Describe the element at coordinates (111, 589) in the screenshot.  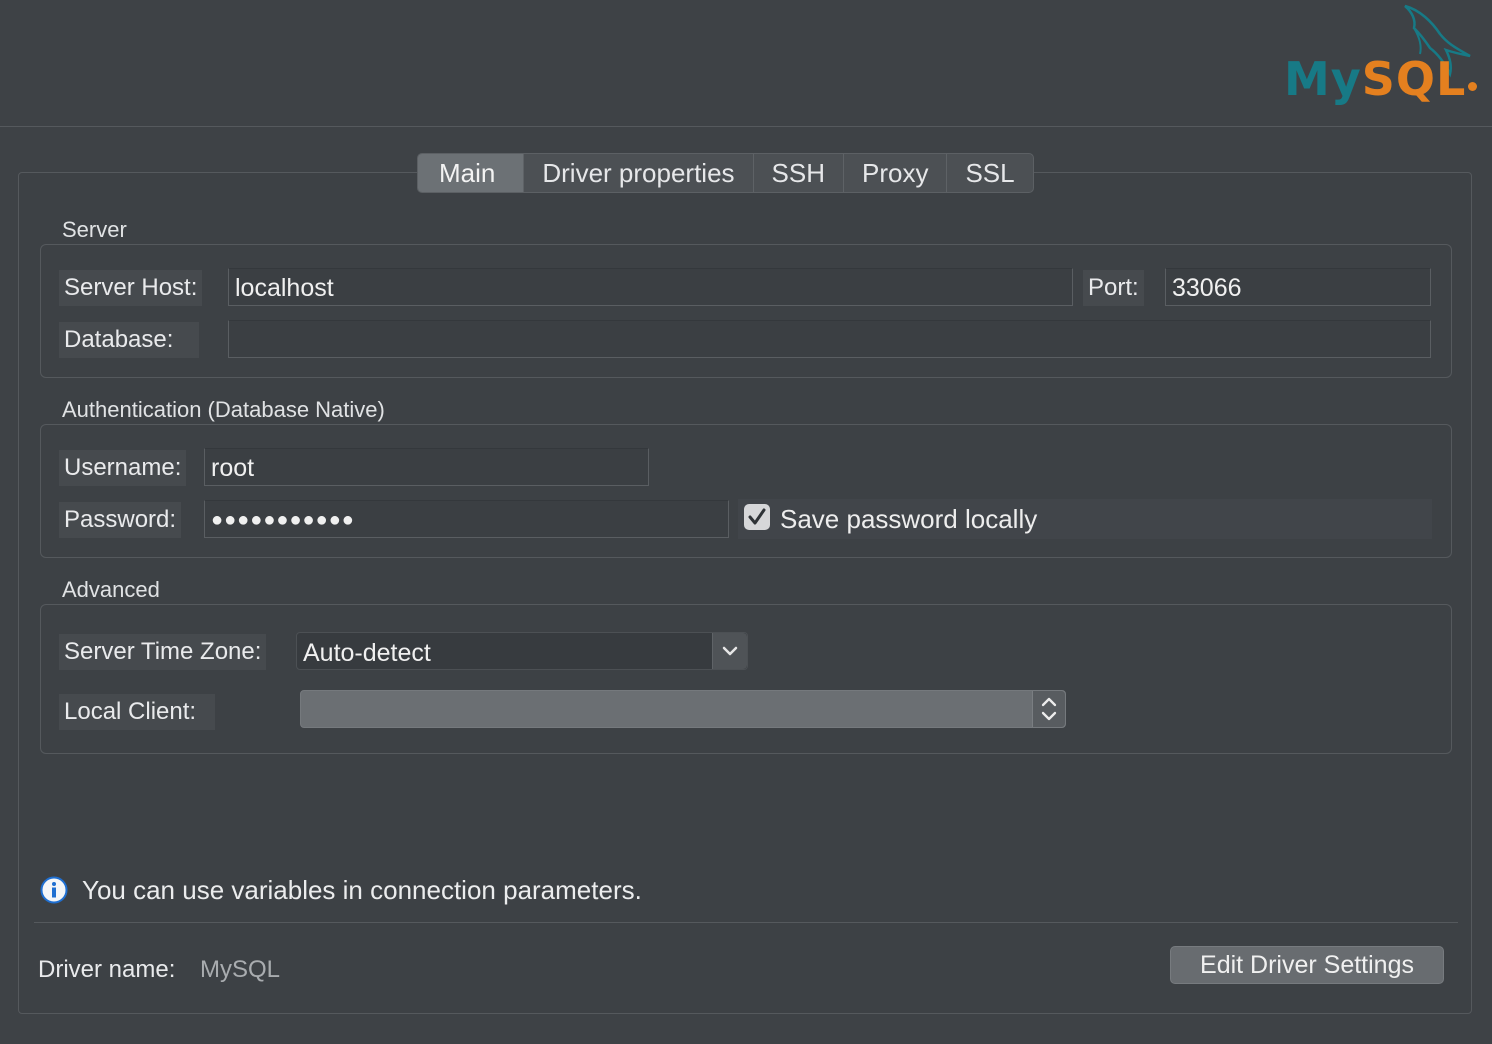
I see `advanced-section-title: Advanced` at that location.